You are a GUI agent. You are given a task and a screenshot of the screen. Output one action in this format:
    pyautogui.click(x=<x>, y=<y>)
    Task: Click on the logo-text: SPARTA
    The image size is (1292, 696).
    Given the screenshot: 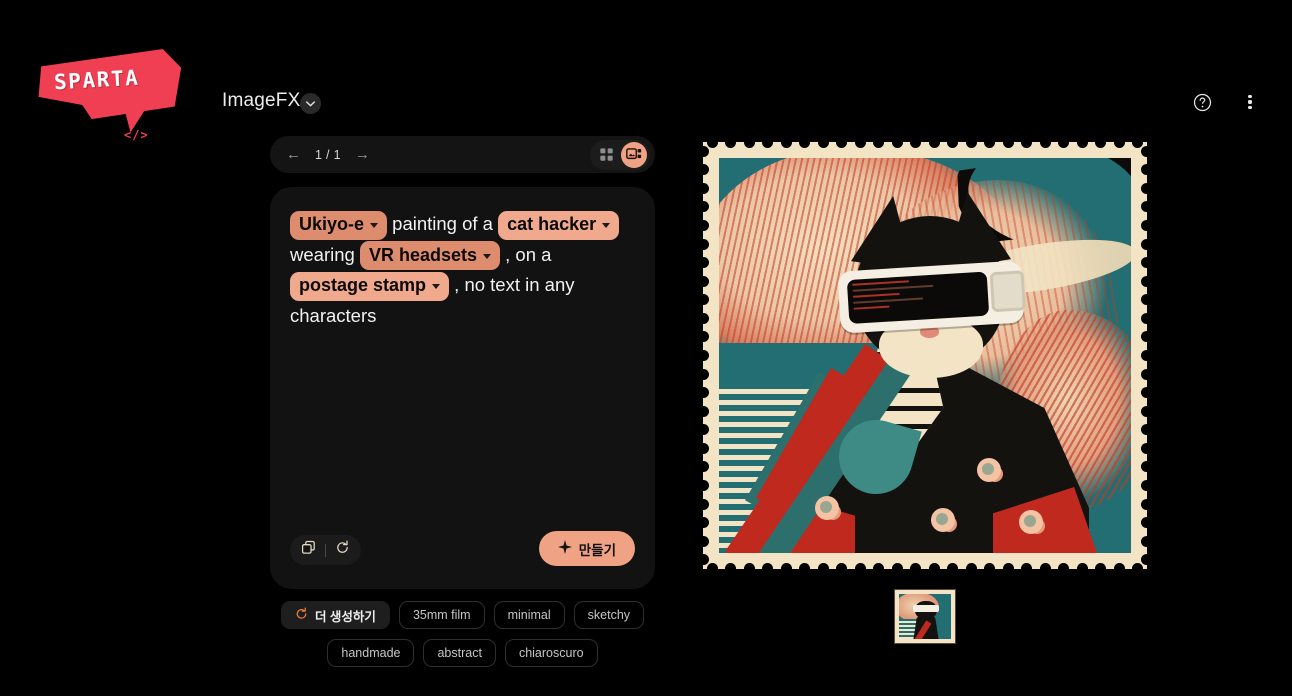 What is the action you would take?
    pyautogui.click(x=97, y=80)
    